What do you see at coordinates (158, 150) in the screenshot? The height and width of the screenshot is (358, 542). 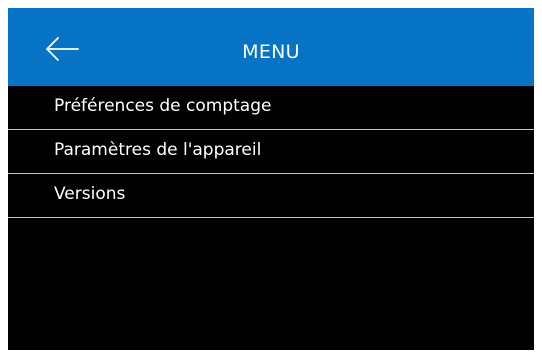 I see `menu-item-label: Paramètres de l'appareil` at bounding box center [158, 150].